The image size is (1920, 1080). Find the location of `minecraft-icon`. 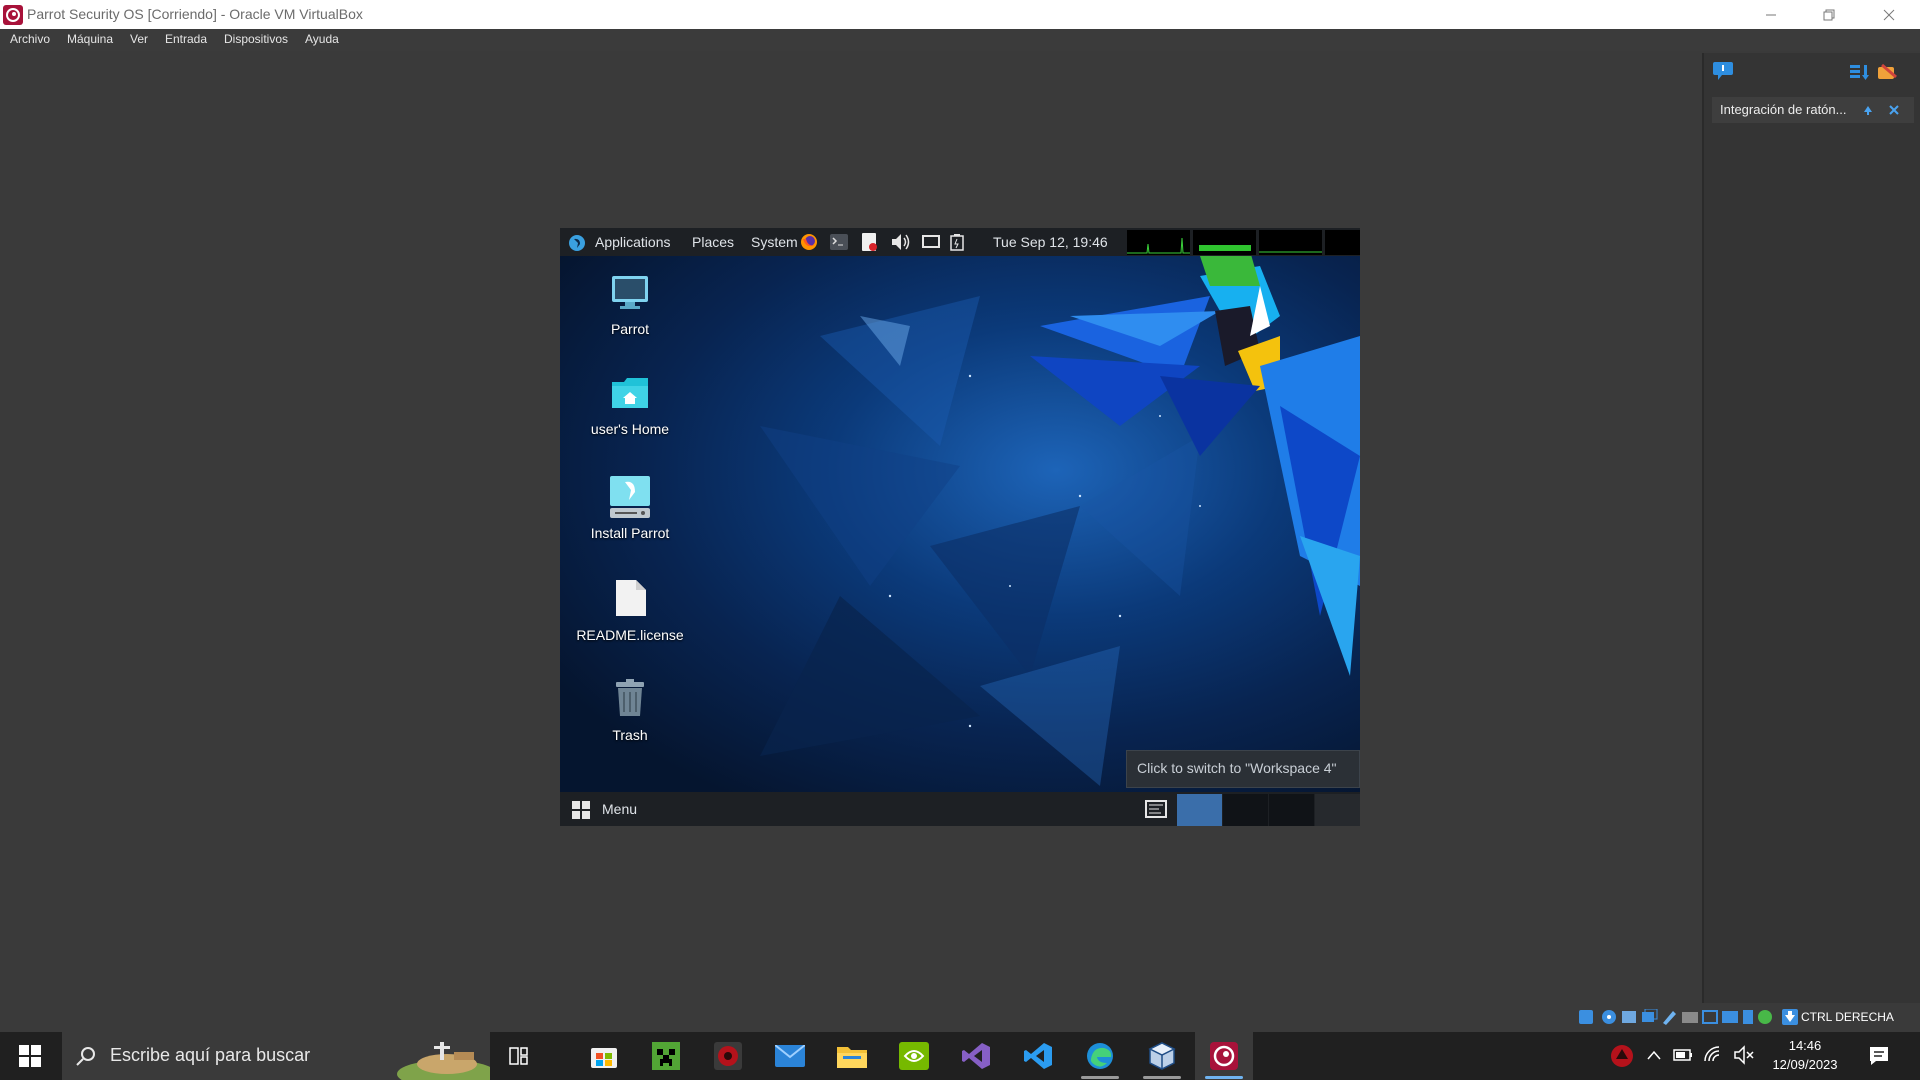

minecraft-icon is located at coordinates (666, 1056).